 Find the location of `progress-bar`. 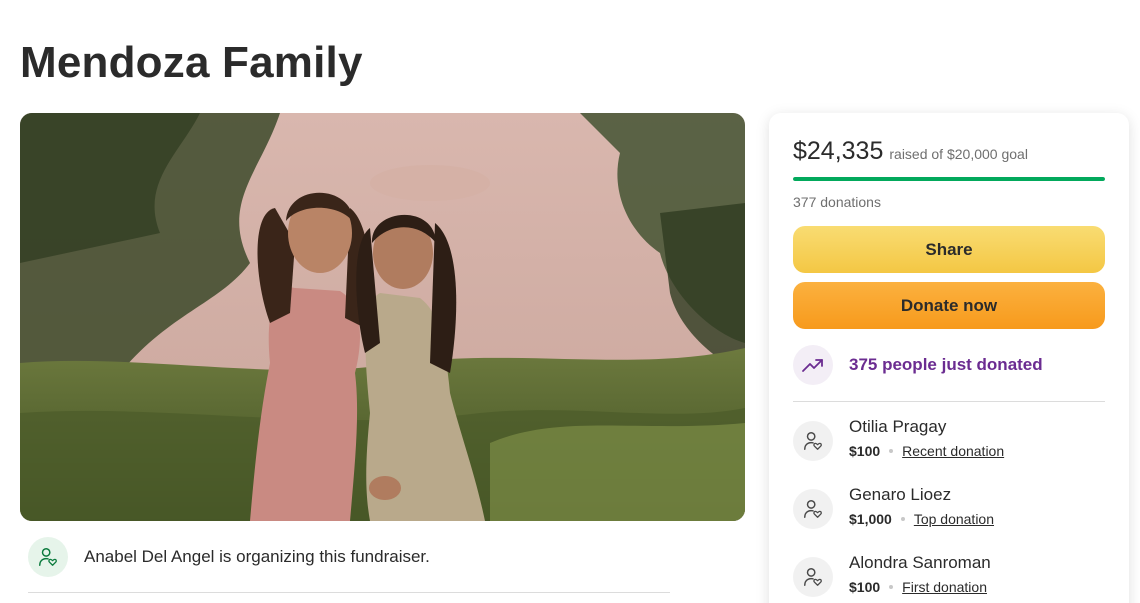

progress-bar is located at coordinates (949, 179).